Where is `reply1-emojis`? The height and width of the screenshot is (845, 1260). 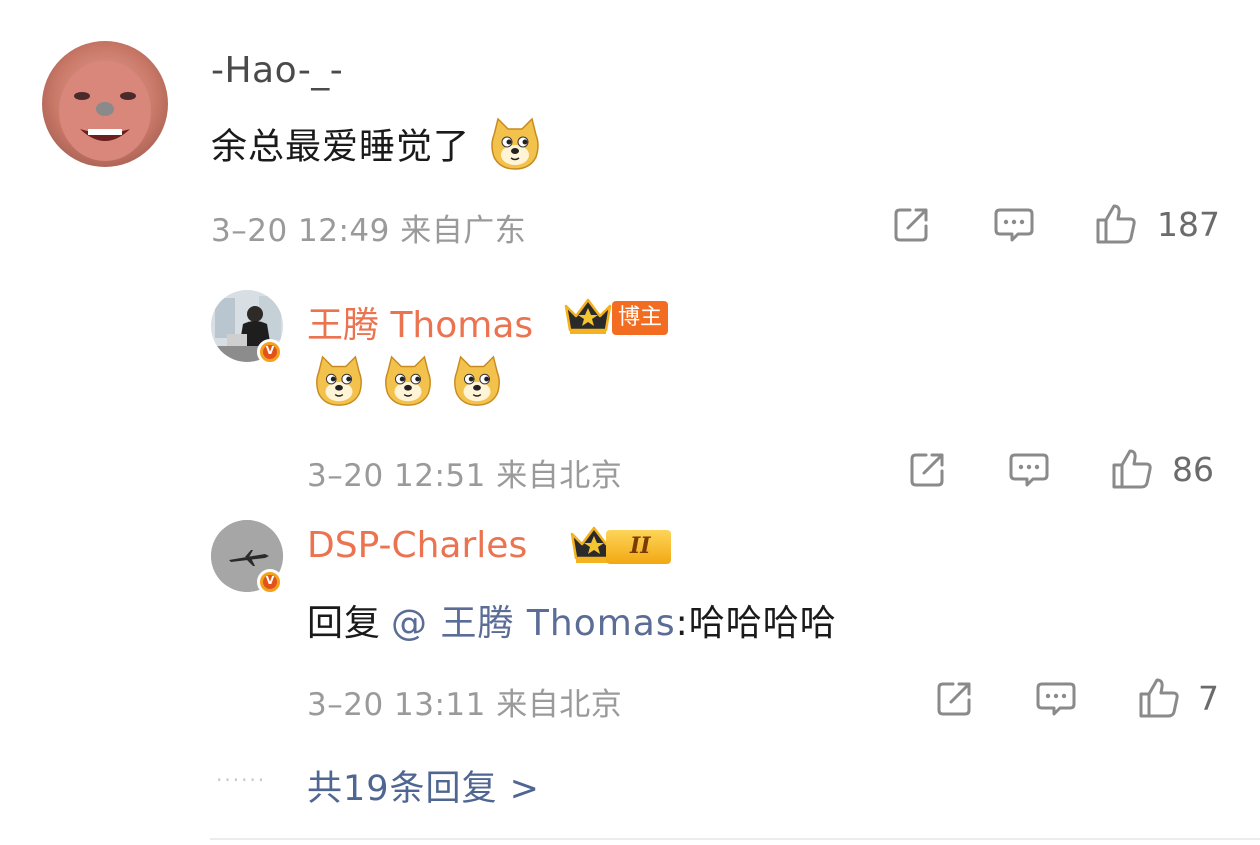
reply1-emojis is located at coordinates (408, 383).